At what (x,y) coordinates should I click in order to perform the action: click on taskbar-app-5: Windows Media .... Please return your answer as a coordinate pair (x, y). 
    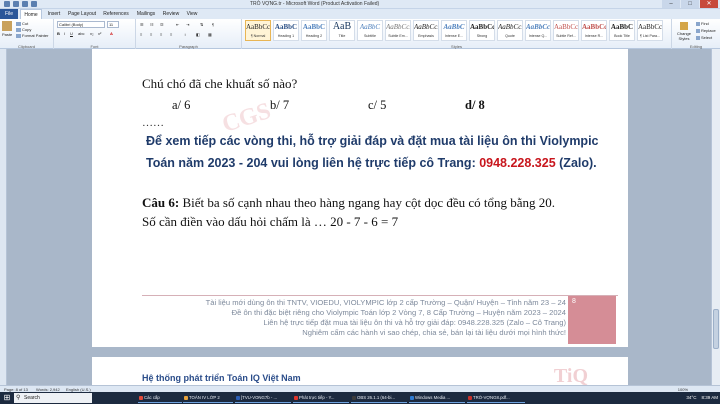
    Looking at the image, I should click on (437, 398).